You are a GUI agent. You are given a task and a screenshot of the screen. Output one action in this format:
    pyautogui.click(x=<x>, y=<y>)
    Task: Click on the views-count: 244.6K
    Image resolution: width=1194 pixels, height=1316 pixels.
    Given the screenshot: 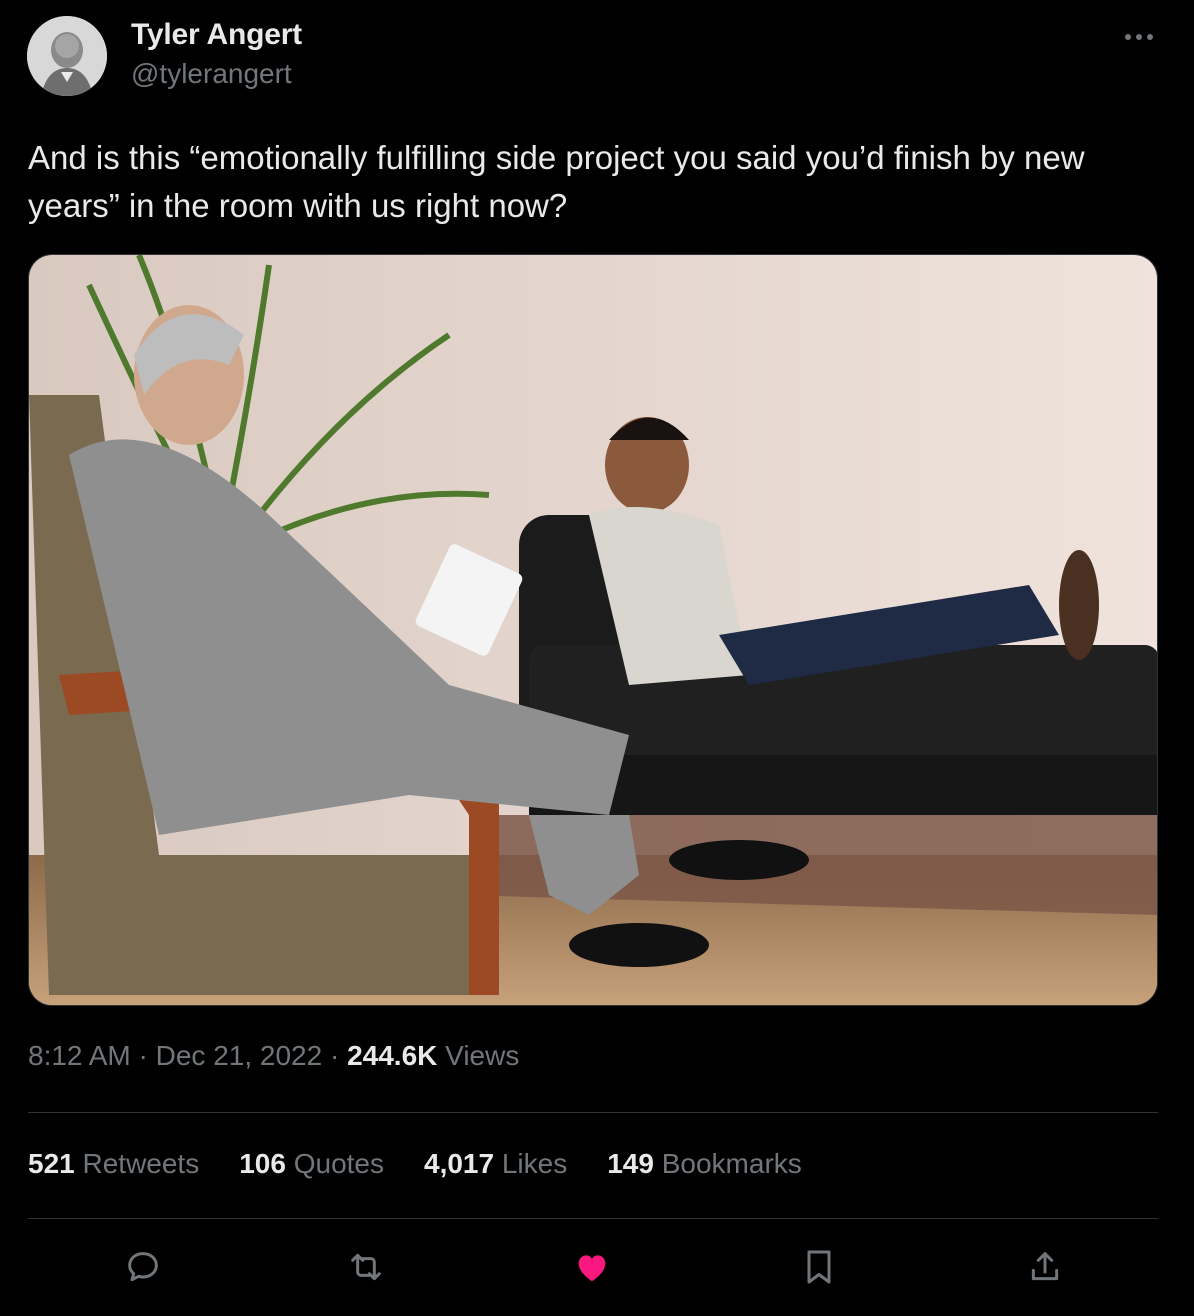 What is the action you would take?
    pyautogui.click(x=392, y=1055)
    